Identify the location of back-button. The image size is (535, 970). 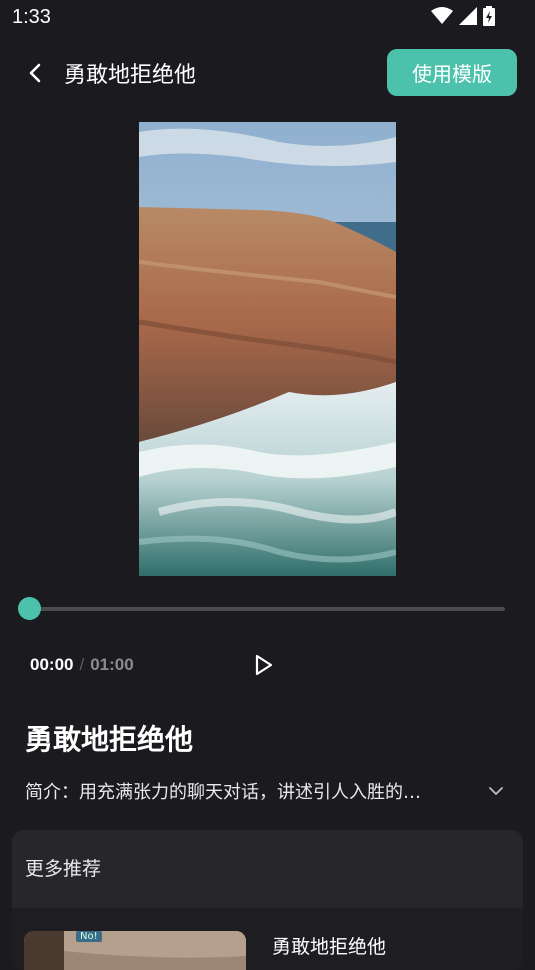
(35, 73).